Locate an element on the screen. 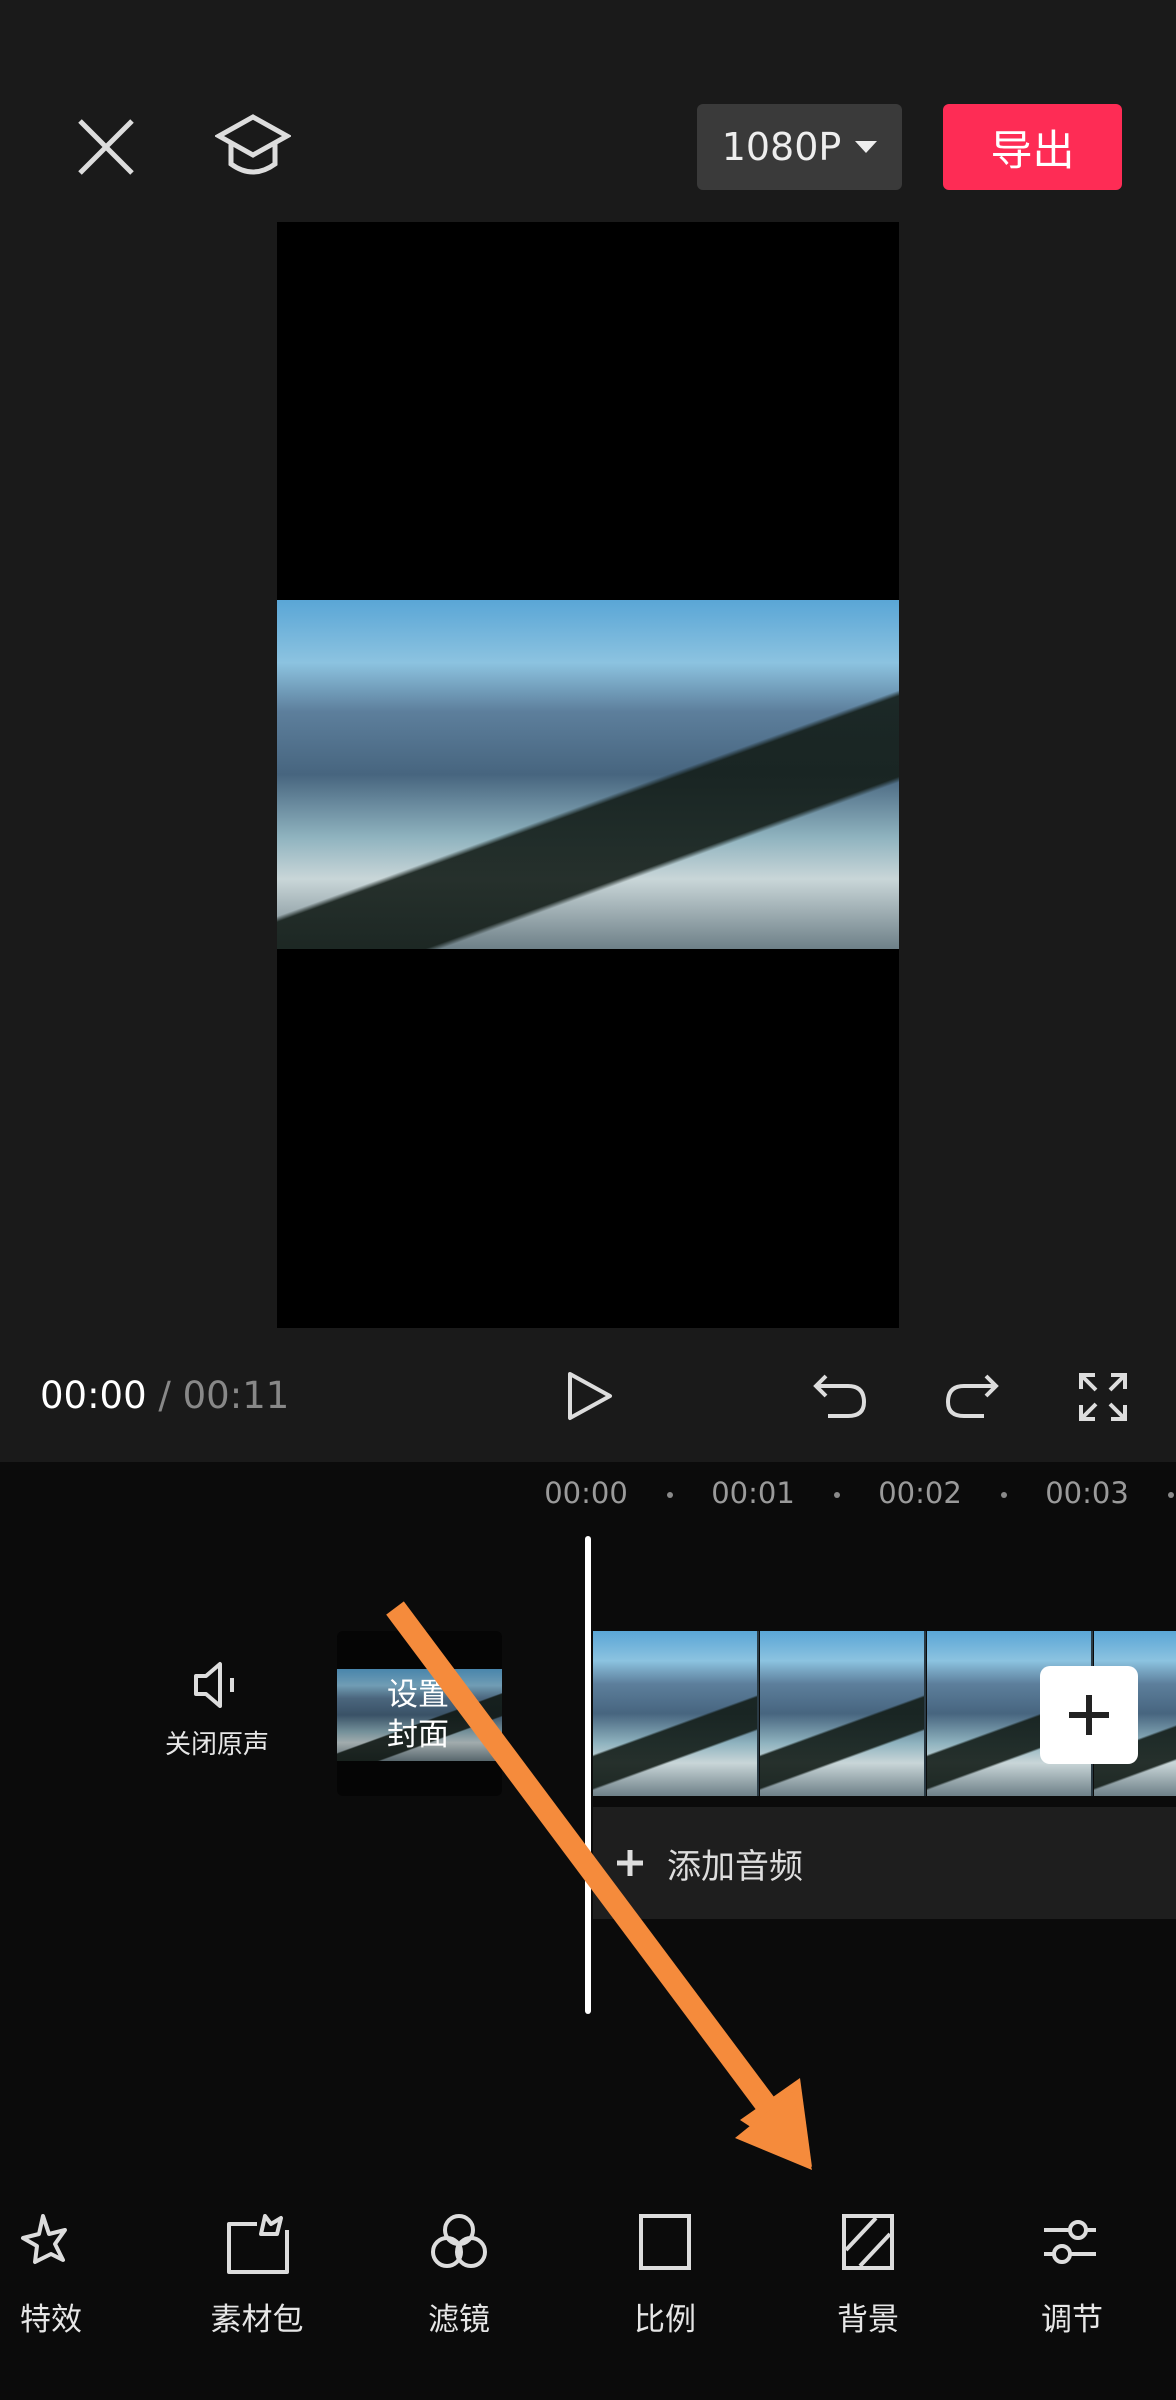  current-time: 00:00 is located at coordinates (93, 1395).